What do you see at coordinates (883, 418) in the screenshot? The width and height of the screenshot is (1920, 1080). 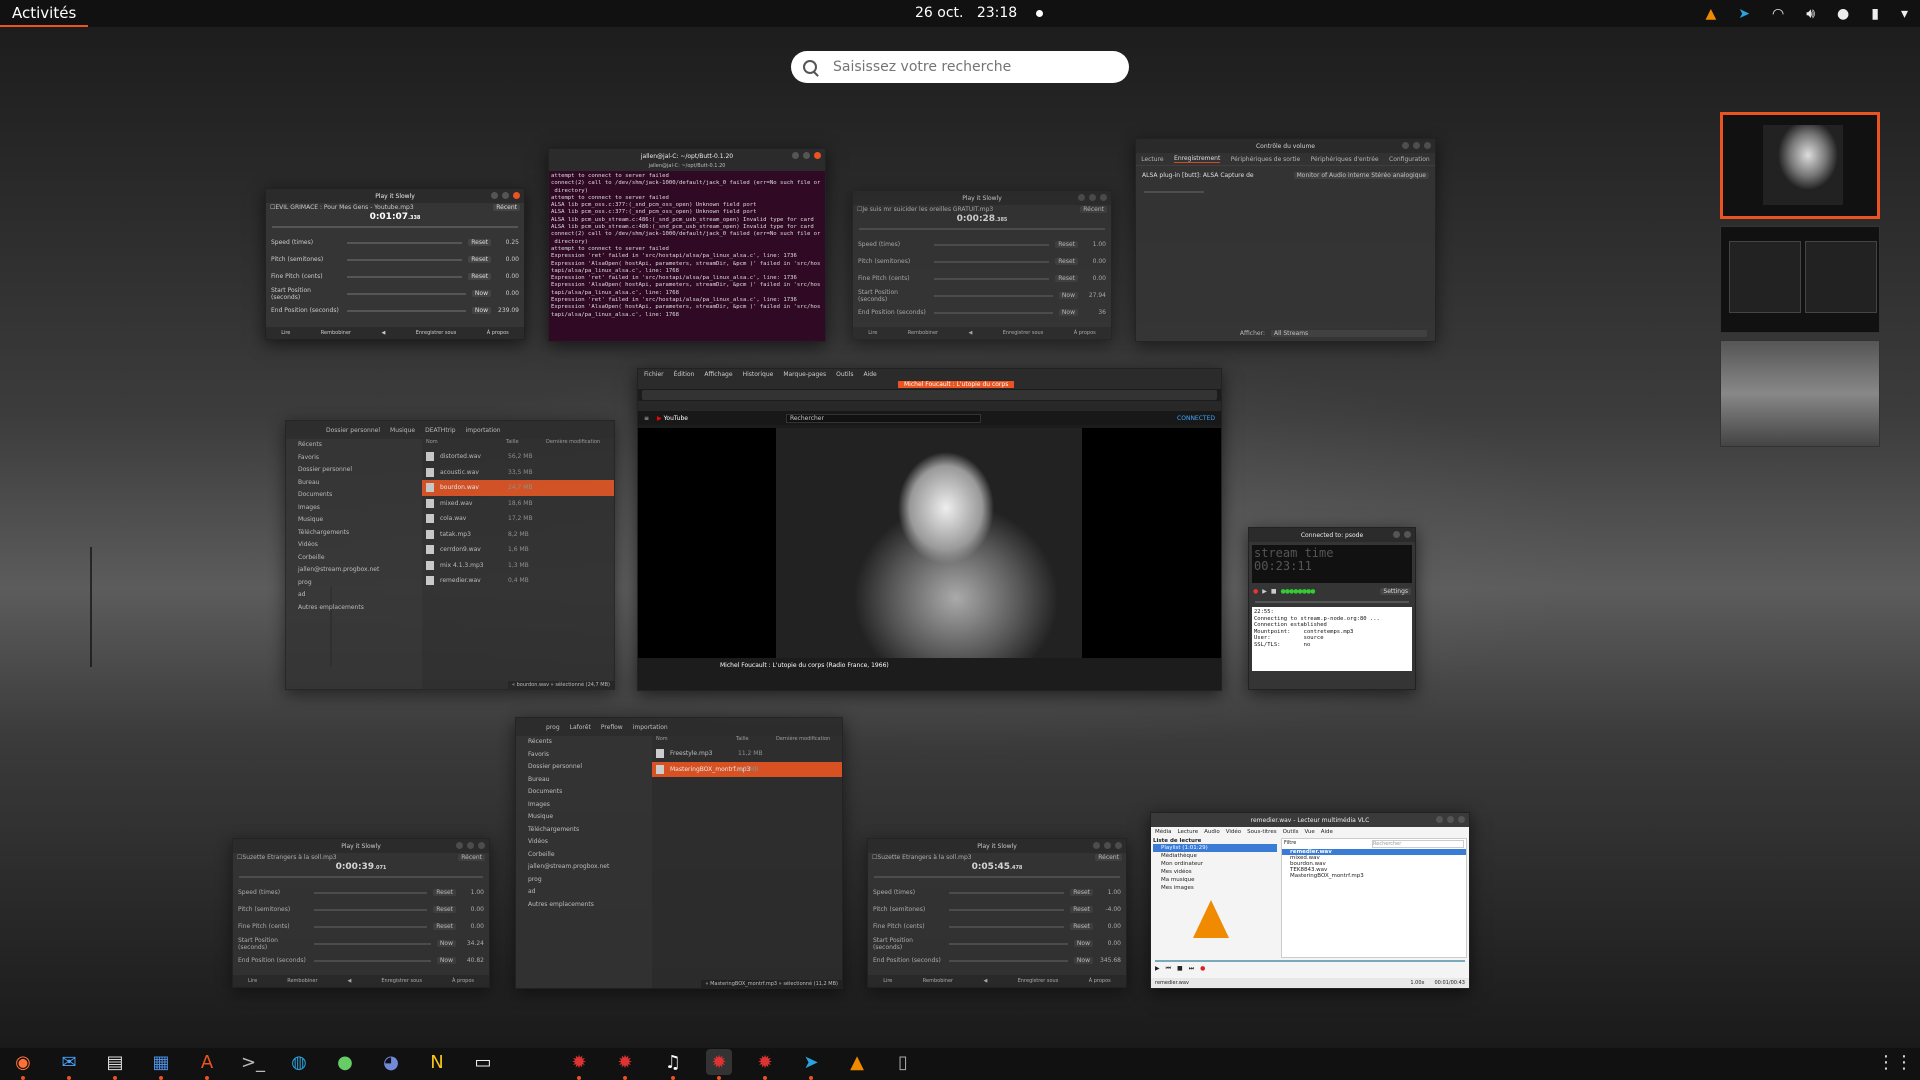 I see `youtube-search-input: Rechercher` at bounding box center [883, 418].